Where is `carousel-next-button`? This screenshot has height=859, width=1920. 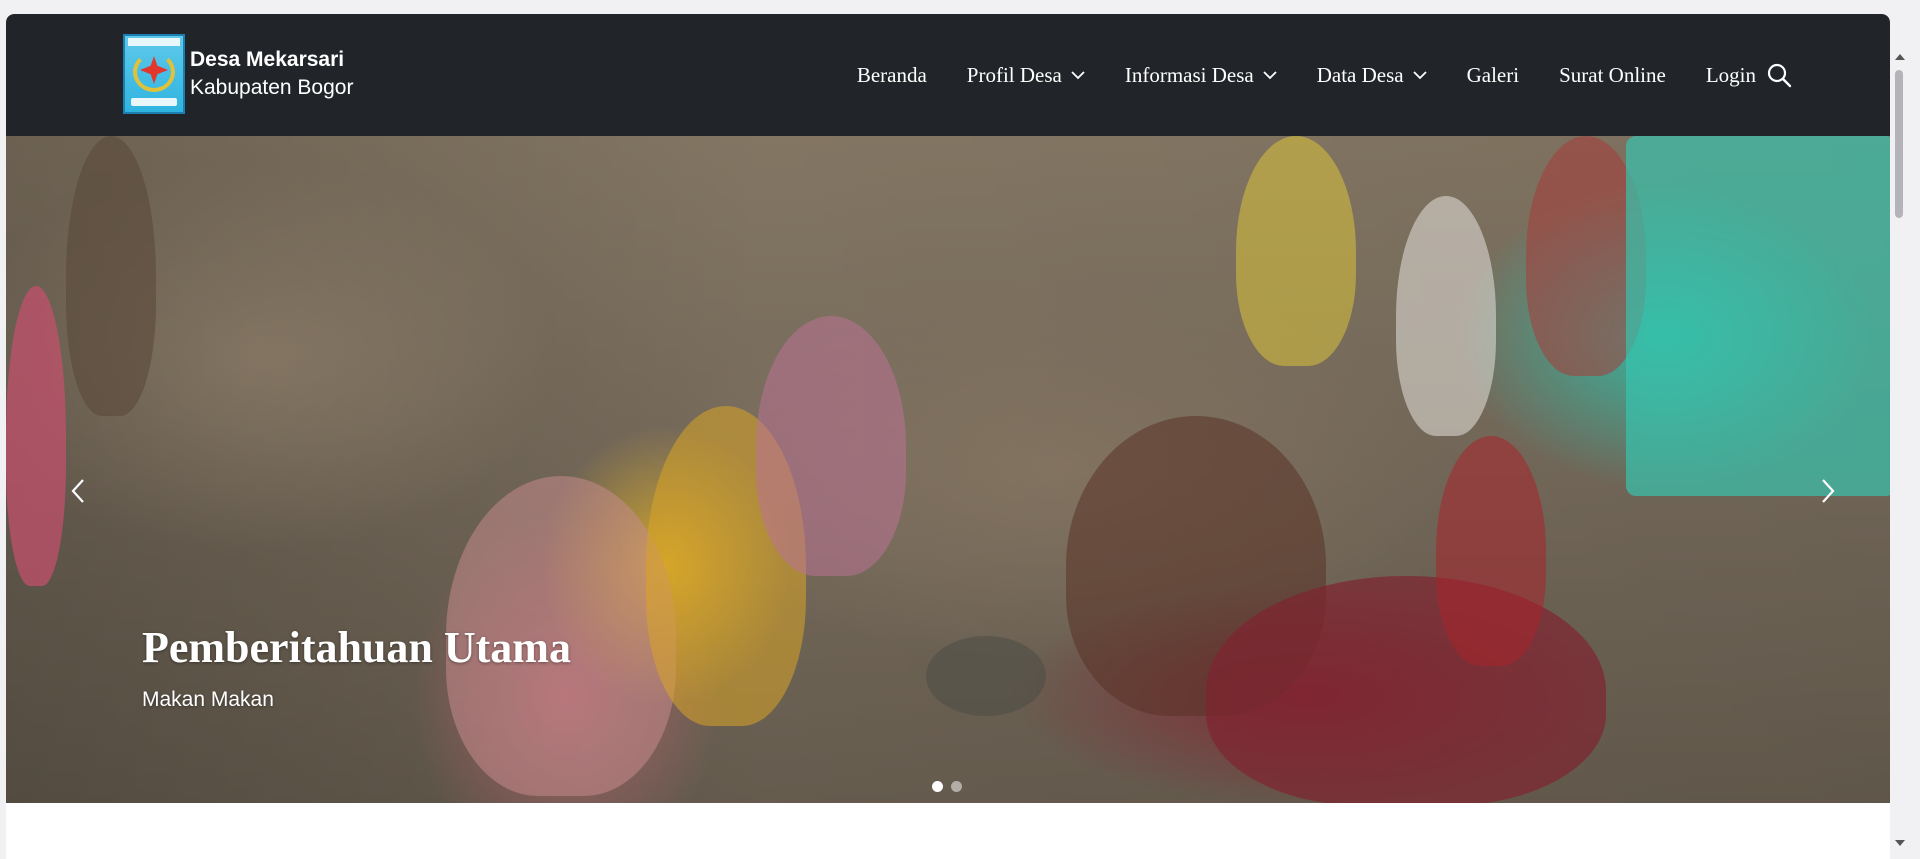
carousel-next-button is located at coordinates (1828, 491).